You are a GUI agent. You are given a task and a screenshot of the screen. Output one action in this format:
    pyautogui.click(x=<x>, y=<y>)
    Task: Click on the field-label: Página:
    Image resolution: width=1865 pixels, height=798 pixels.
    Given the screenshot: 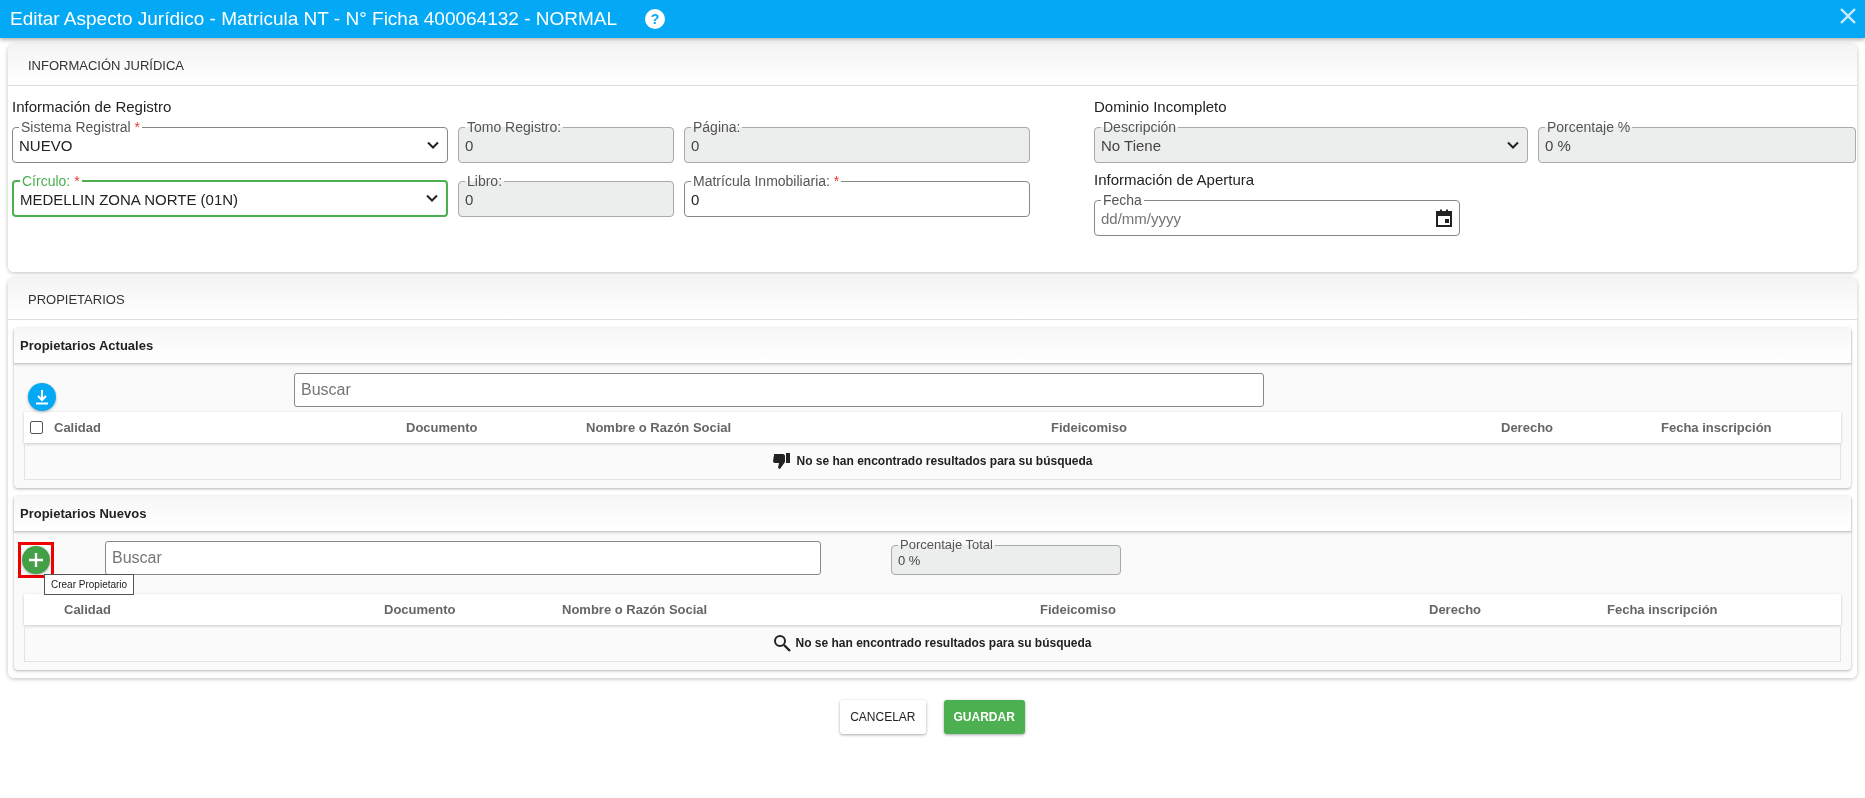 What is the action you would take?
    pyautogui.click(x=717, y=127)
    